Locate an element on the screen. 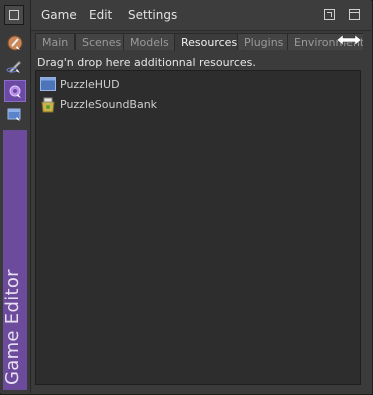 Image resolution: width=373 pixels, height=395 pixels. hud-window-icon is located at coordinates (48, 84).